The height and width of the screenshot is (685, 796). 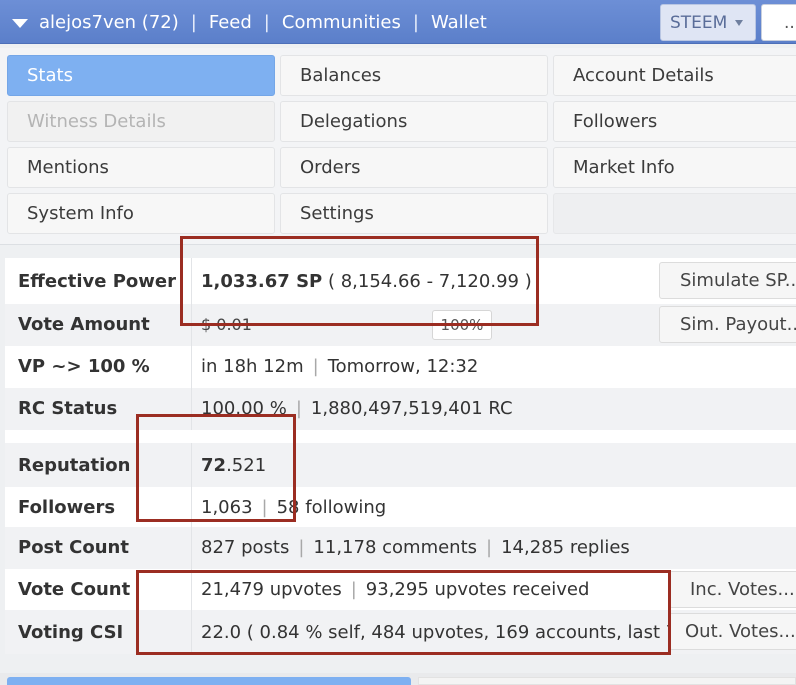 I want to click on tab-witness-details: Witness Details, so click(x=141, y=121).